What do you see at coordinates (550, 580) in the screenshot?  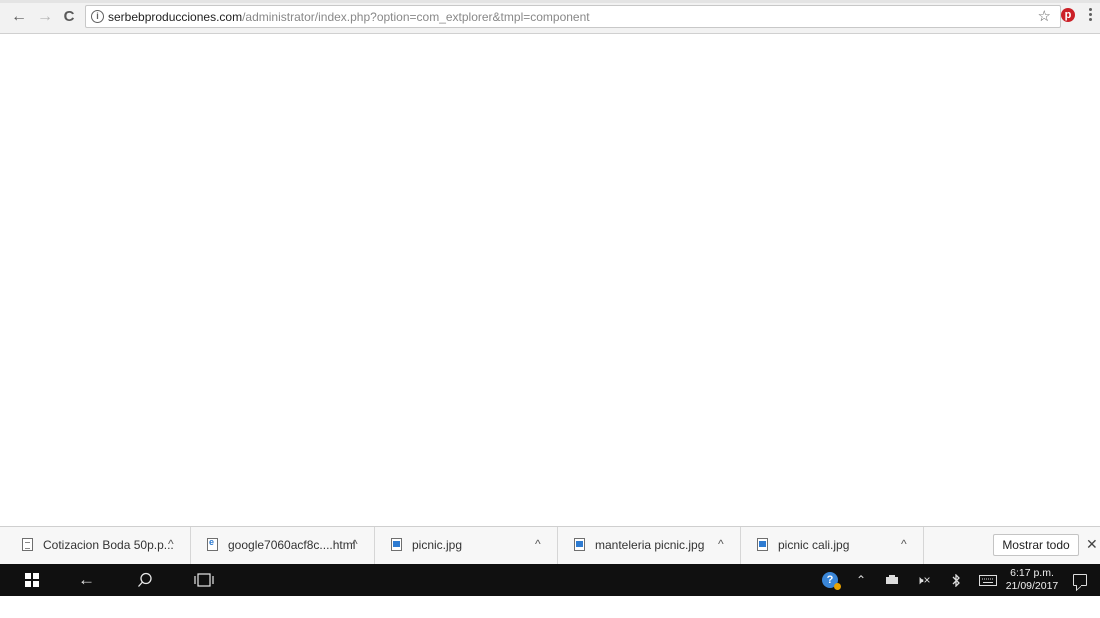 I see `windows-taskbar: ← ? ⌃ 🕨× 6:17 p.m. 21/09/2017` at bounding box center [550, 580].